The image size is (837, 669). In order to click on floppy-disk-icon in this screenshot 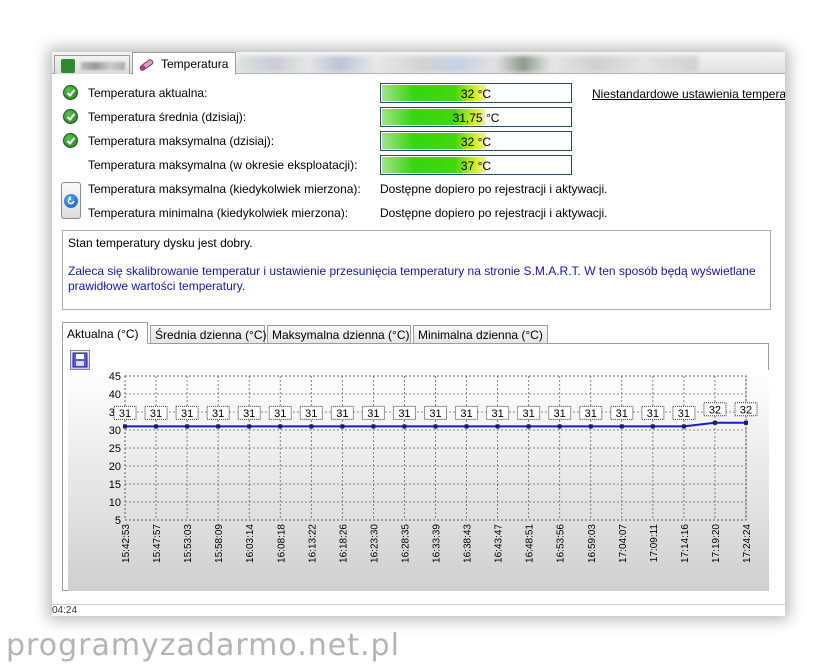, I will do `click(80, 360)`.